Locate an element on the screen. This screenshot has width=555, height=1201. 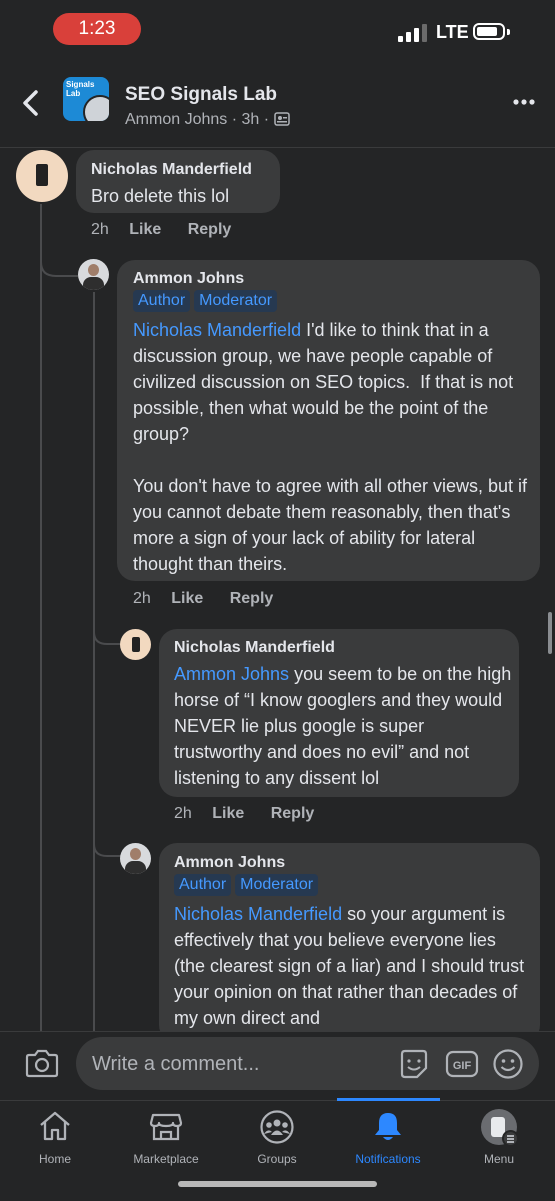
sticker-icon is located at coordinates (414, 1064).